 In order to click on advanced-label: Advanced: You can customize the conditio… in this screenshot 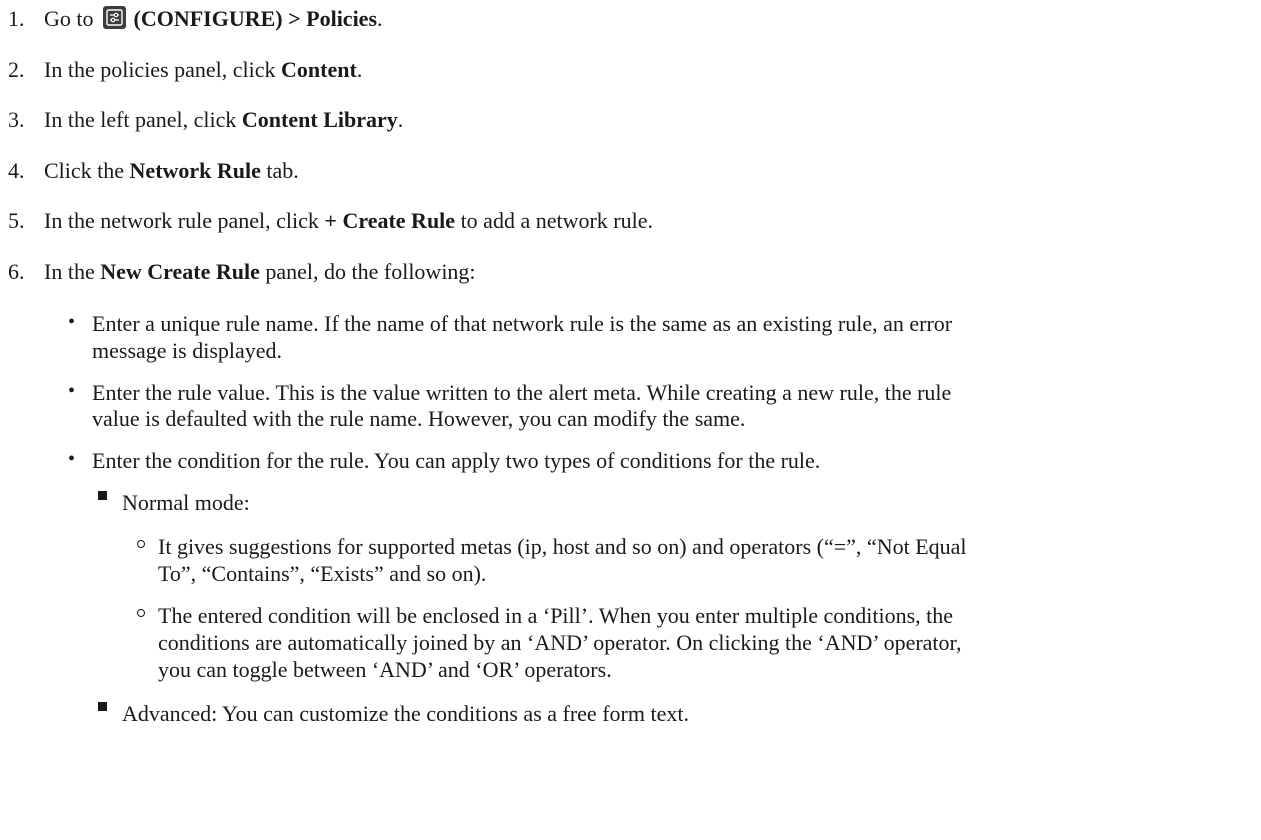, I will do `click(405, 713)`.